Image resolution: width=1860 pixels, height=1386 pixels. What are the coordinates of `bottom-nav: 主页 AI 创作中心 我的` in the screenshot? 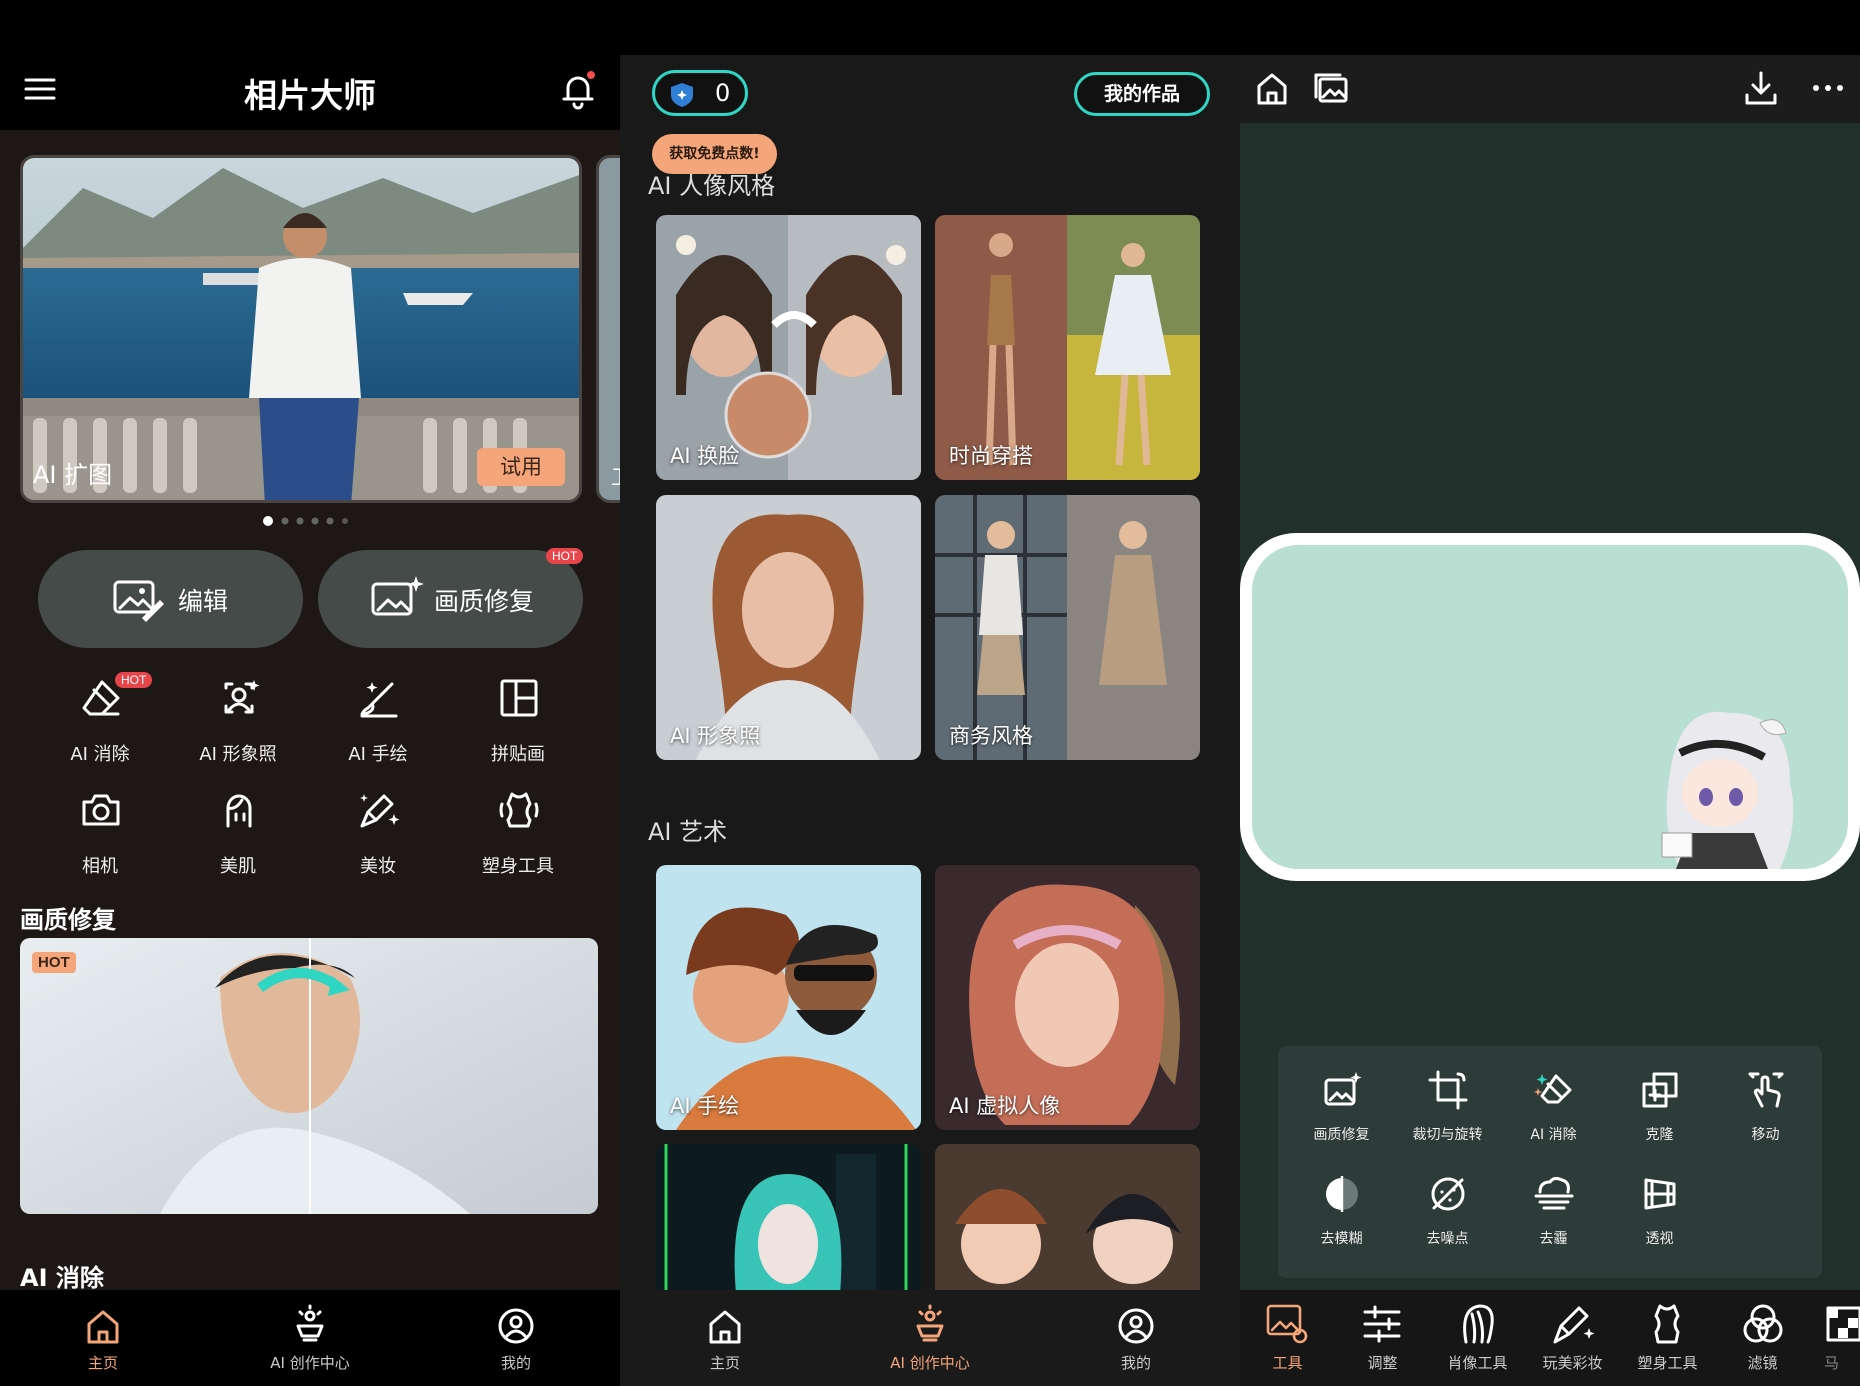 It's located at (310, 1338).